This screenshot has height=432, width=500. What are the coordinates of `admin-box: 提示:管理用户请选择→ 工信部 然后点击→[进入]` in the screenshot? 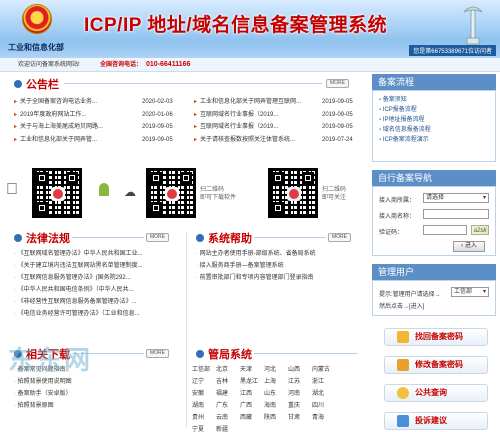 It's located at (434, 298).